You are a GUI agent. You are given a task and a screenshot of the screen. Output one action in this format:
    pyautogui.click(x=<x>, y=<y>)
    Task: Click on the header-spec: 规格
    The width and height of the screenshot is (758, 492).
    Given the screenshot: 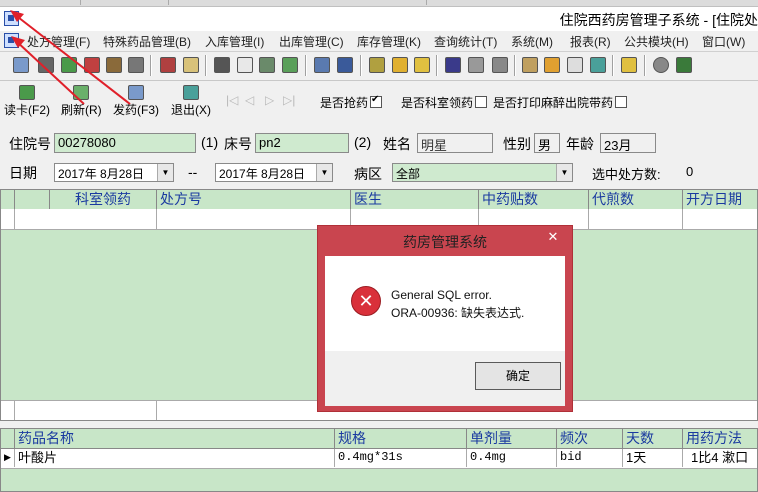 What is the action you would take?
    pyautogui.click(x=401, y=438)
    